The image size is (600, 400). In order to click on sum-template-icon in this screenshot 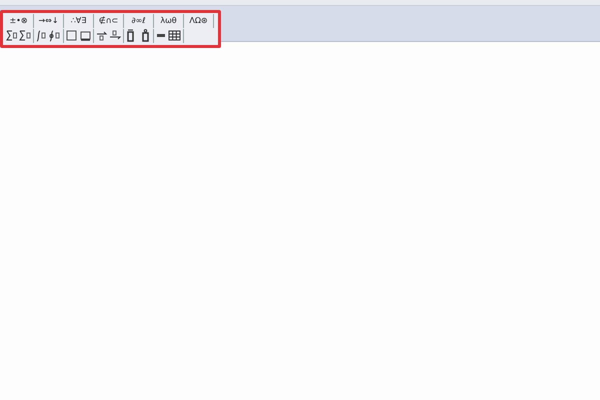, I will do `click(19, 35)`.